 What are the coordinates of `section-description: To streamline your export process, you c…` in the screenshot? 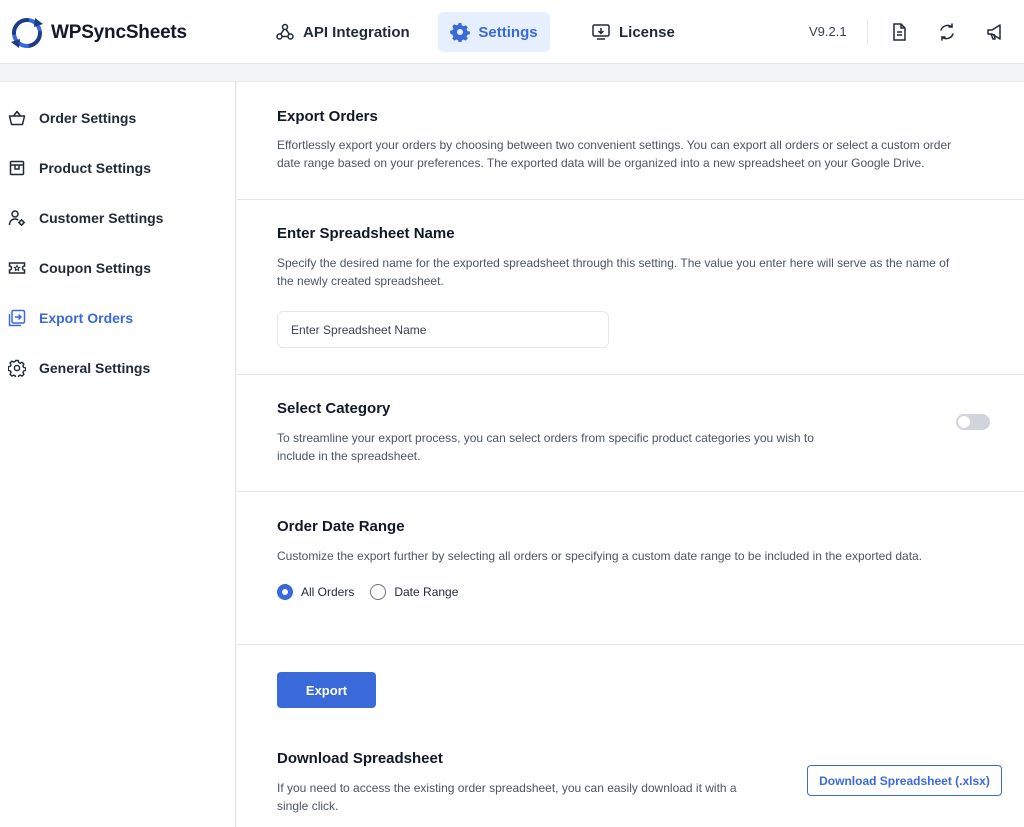 It's located at (545, 438).